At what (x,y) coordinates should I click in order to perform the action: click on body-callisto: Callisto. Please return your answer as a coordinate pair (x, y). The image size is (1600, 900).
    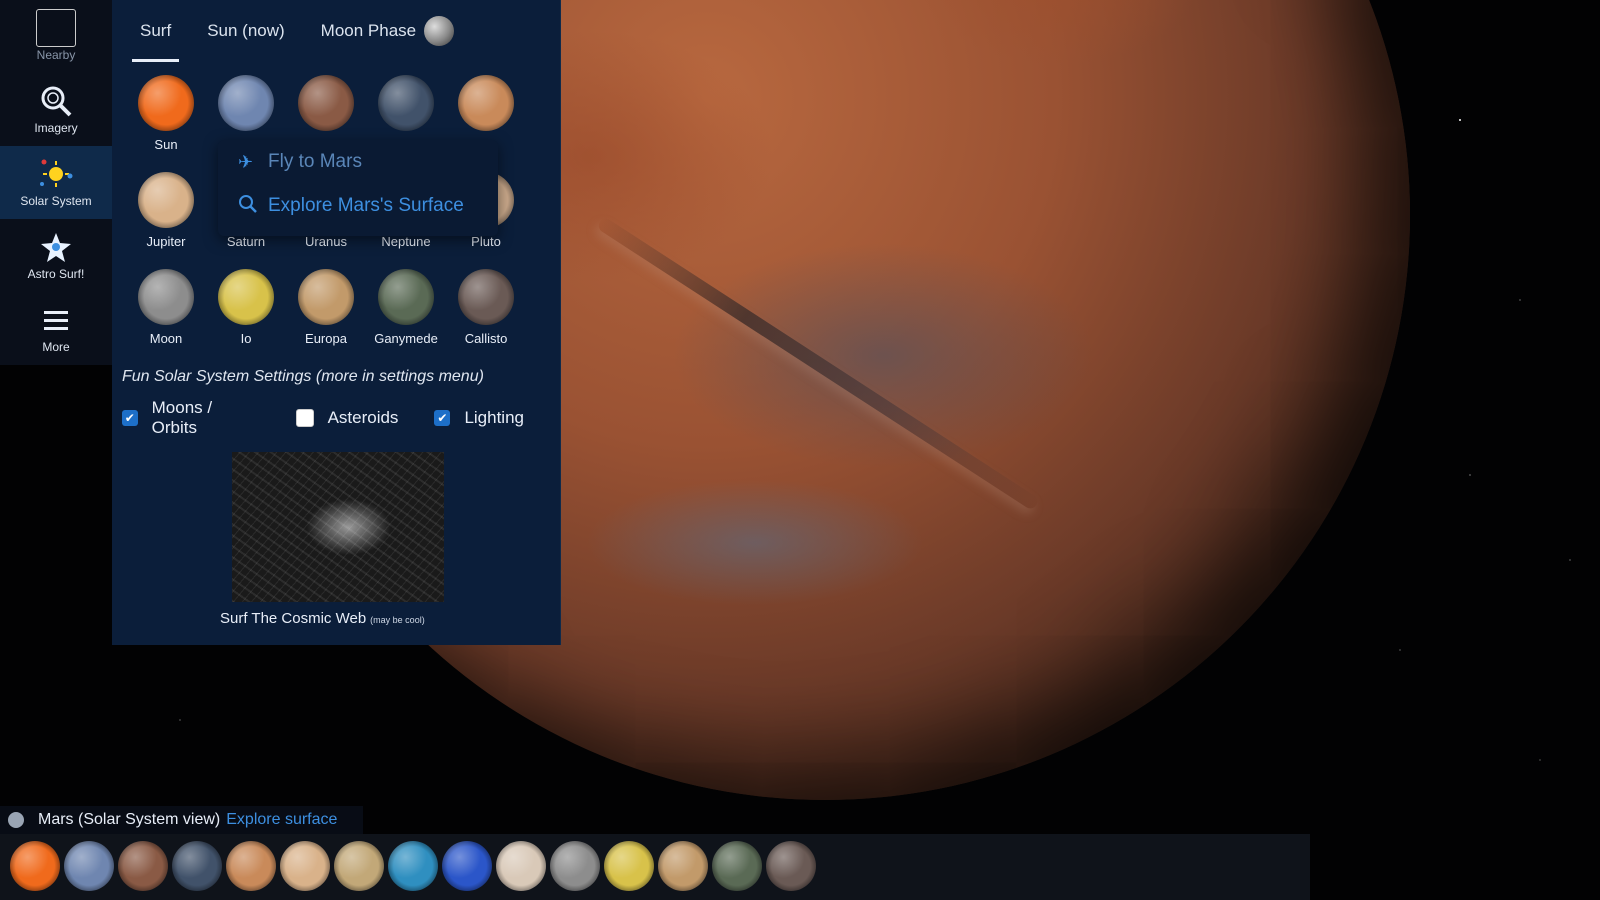
    Looking at the image, I should click on (486, 307).